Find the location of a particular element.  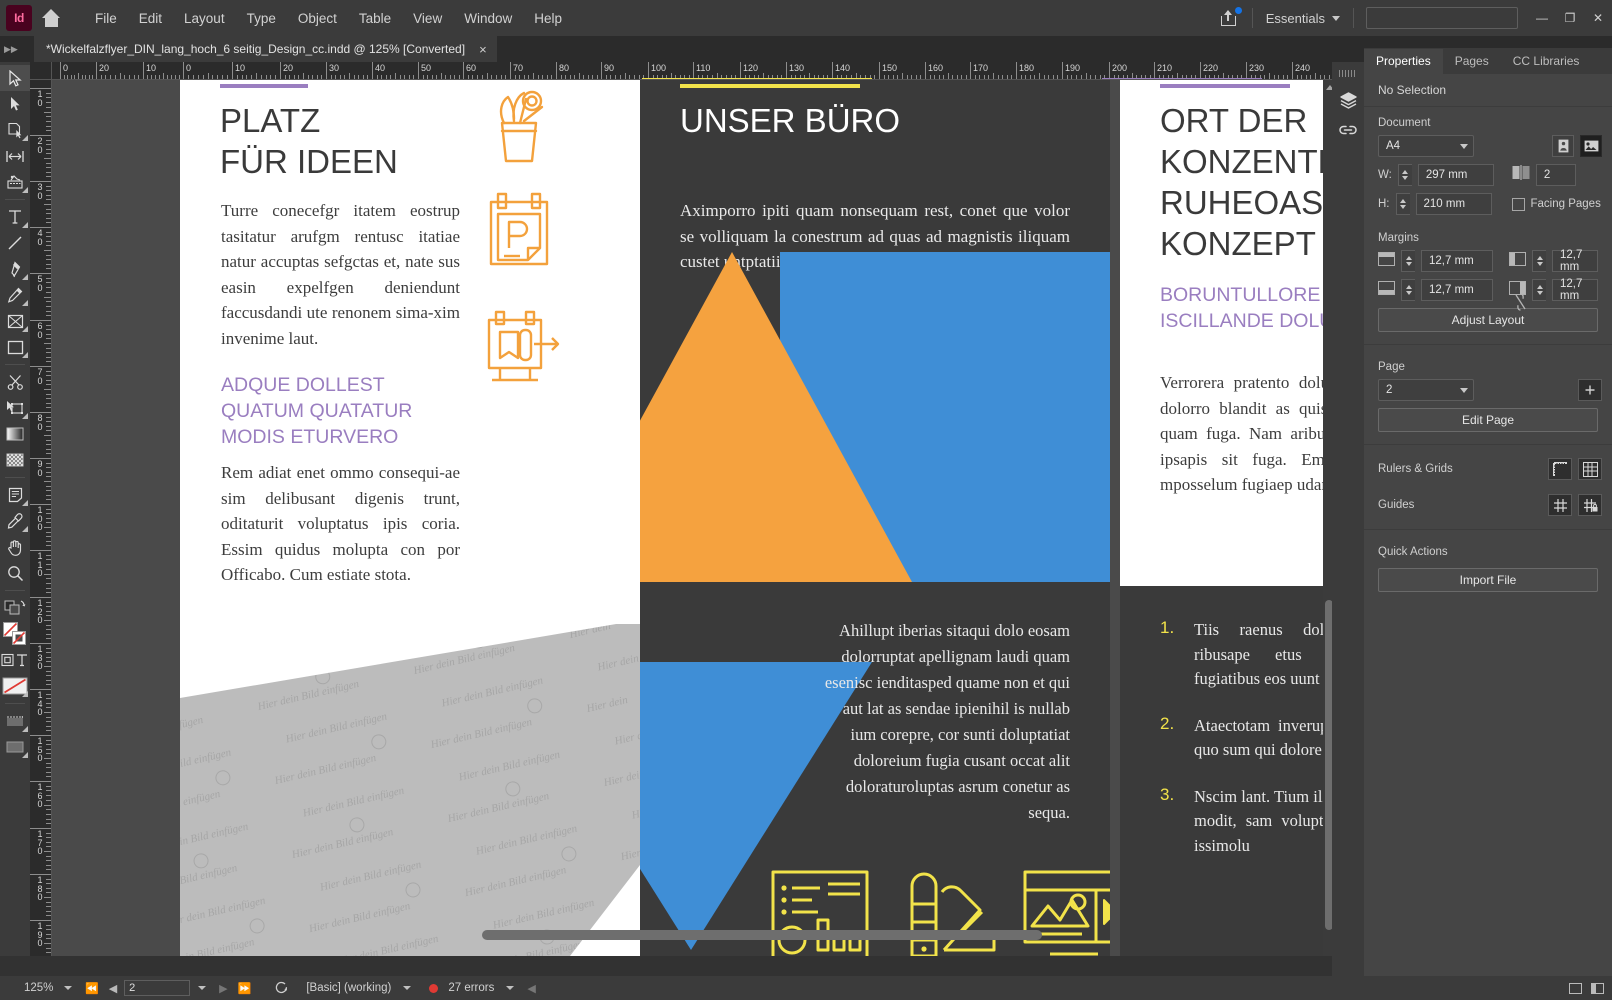

dock-grip is located at coordinates (1348, 73).